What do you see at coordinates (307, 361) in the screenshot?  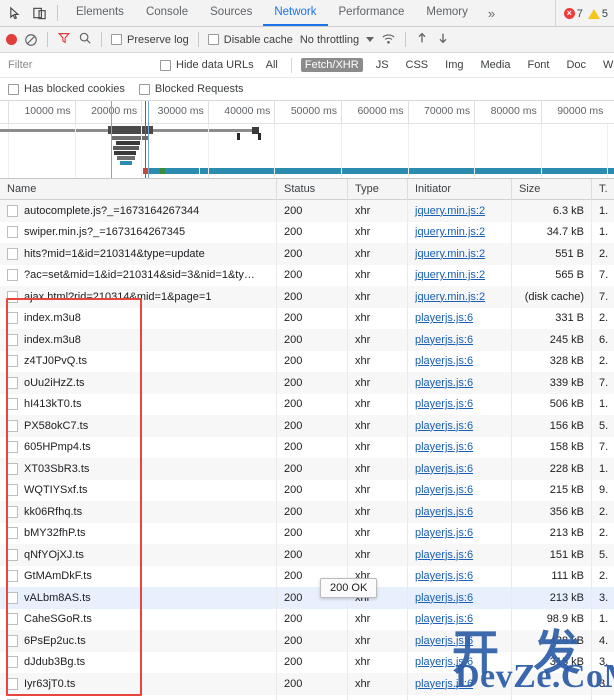 I see `table-row: z4TJ0PvQ.ts 200 xhr playerjs.js:6 328 kB 2.` at bounding box center [307, 361].